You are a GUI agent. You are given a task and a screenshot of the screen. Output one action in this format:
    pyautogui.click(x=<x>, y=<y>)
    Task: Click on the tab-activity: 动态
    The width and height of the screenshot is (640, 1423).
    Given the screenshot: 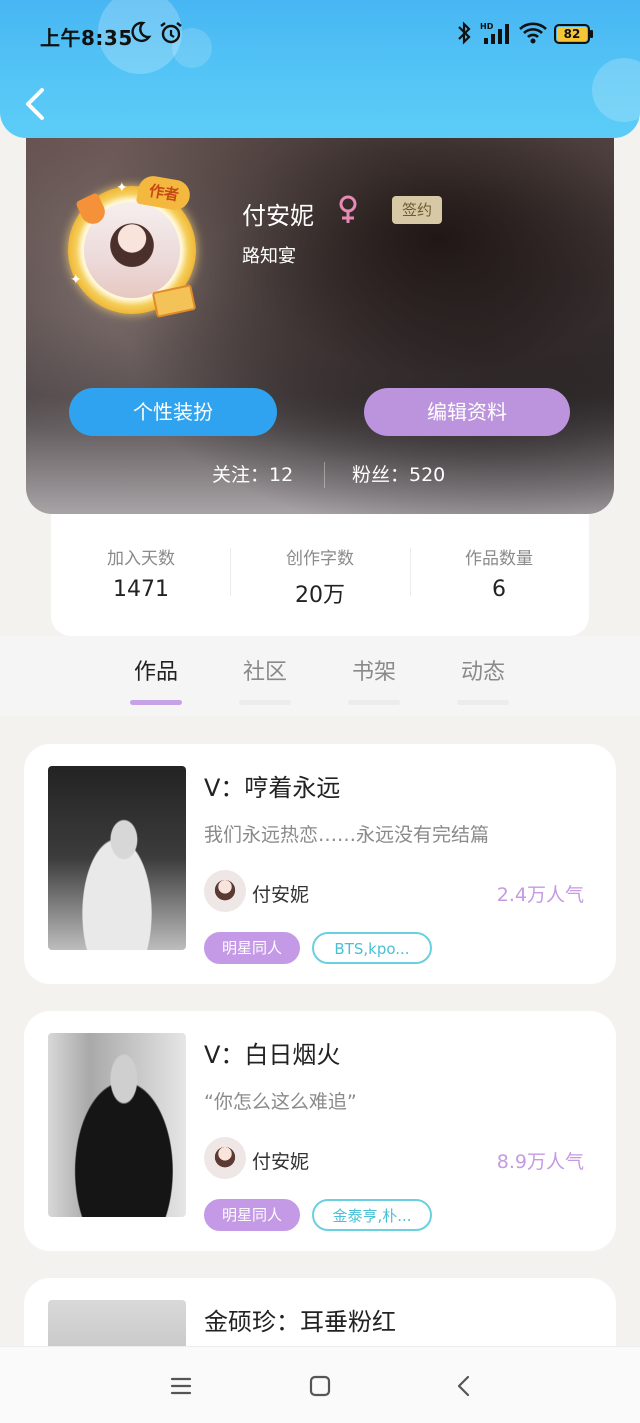 What is the action you would take?
    pyautogui.click(x=483, y=679)
    